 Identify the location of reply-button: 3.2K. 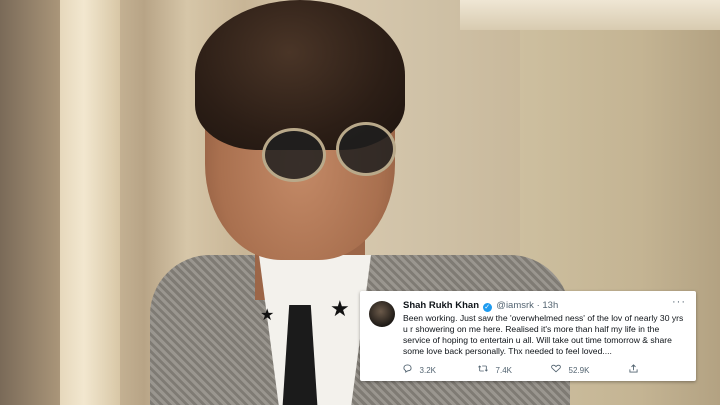
(419, 369).